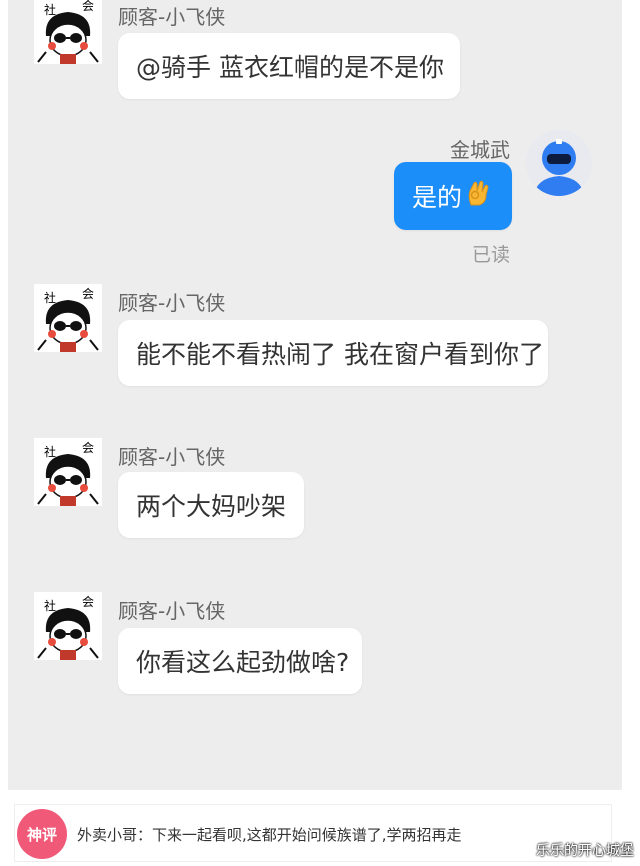 The image size is (640, 866). I want to click on message-text: 是的, so click(437, 197).